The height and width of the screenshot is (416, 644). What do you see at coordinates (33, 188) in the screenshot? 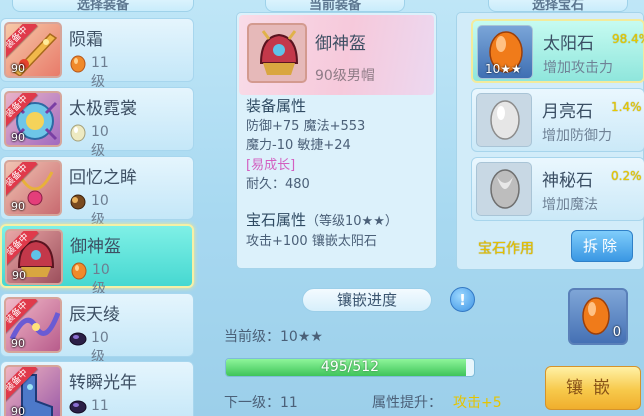
I see `necklace-icon: 装备中 90` at bounding box center [33, 188].